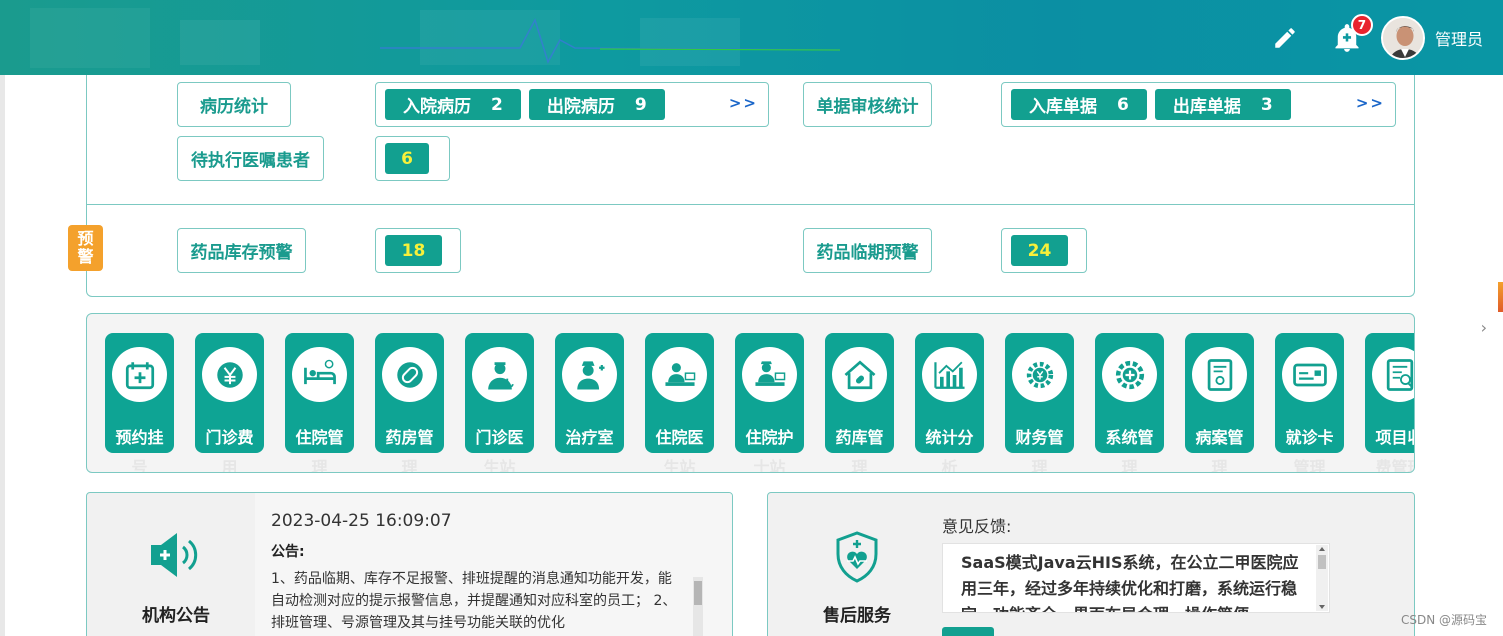 The height and width of the screenshot is (636, 1503). I want to click on header-decoration, so click(435, 38).